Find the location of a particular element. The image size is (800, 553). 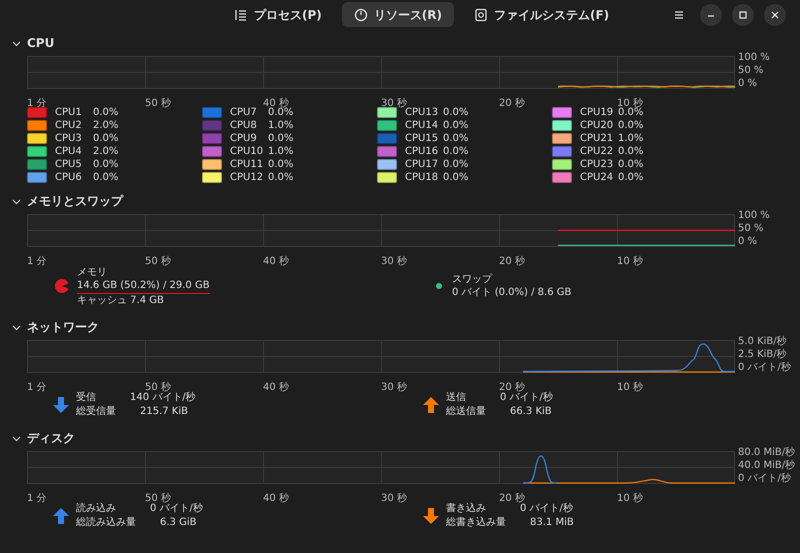

stat-label: 送信 is located at coordinates (456, 398).